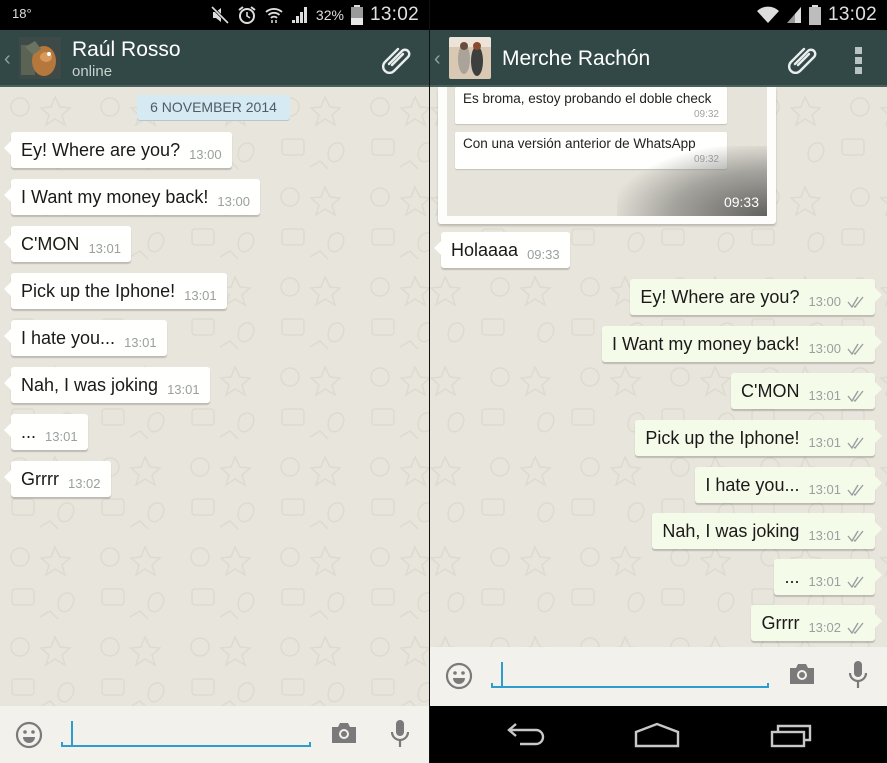 The image size is (887, 763). I want to click on contact-name: Raúl Rosso, so click(126, 50).